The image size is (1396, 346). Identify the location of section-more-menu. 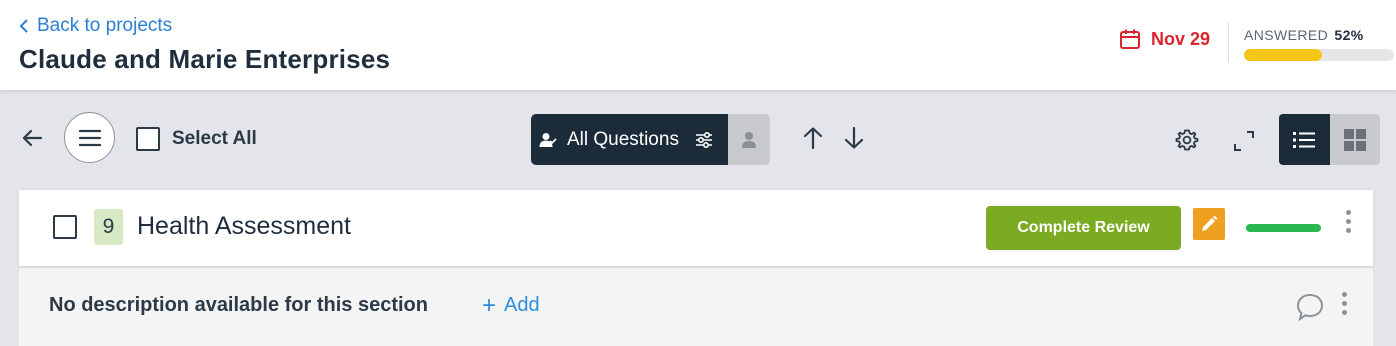
(1348, 225).